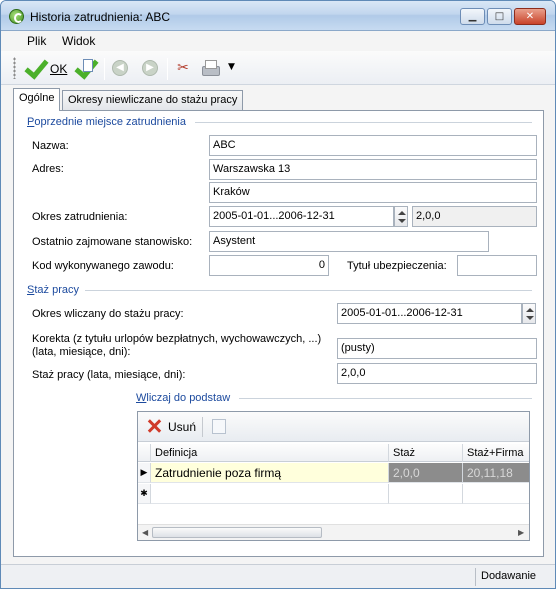  Describe the element at coordinates (472, 16) in the screenshot. I see `minimize-button: ▁` at that location.